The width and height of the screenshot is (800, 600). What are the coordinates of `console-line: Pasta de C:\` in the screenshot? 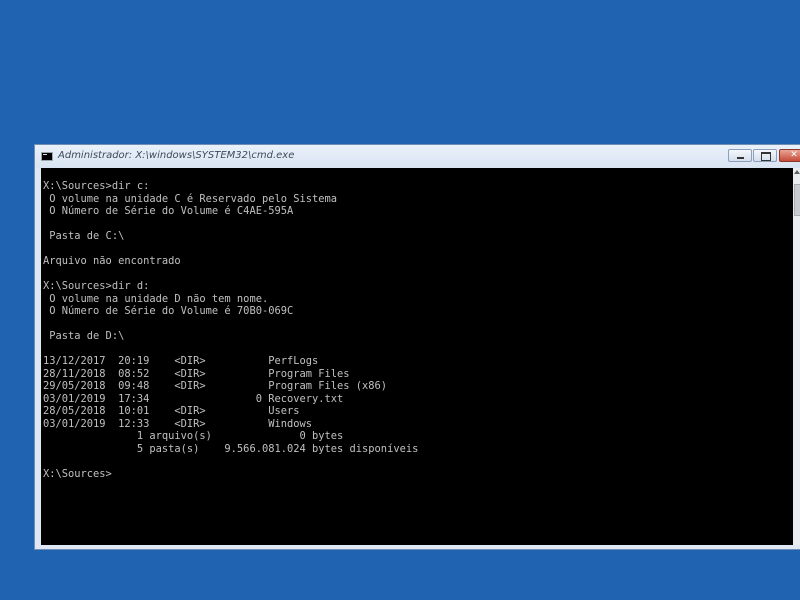 It's located at (84, 236).